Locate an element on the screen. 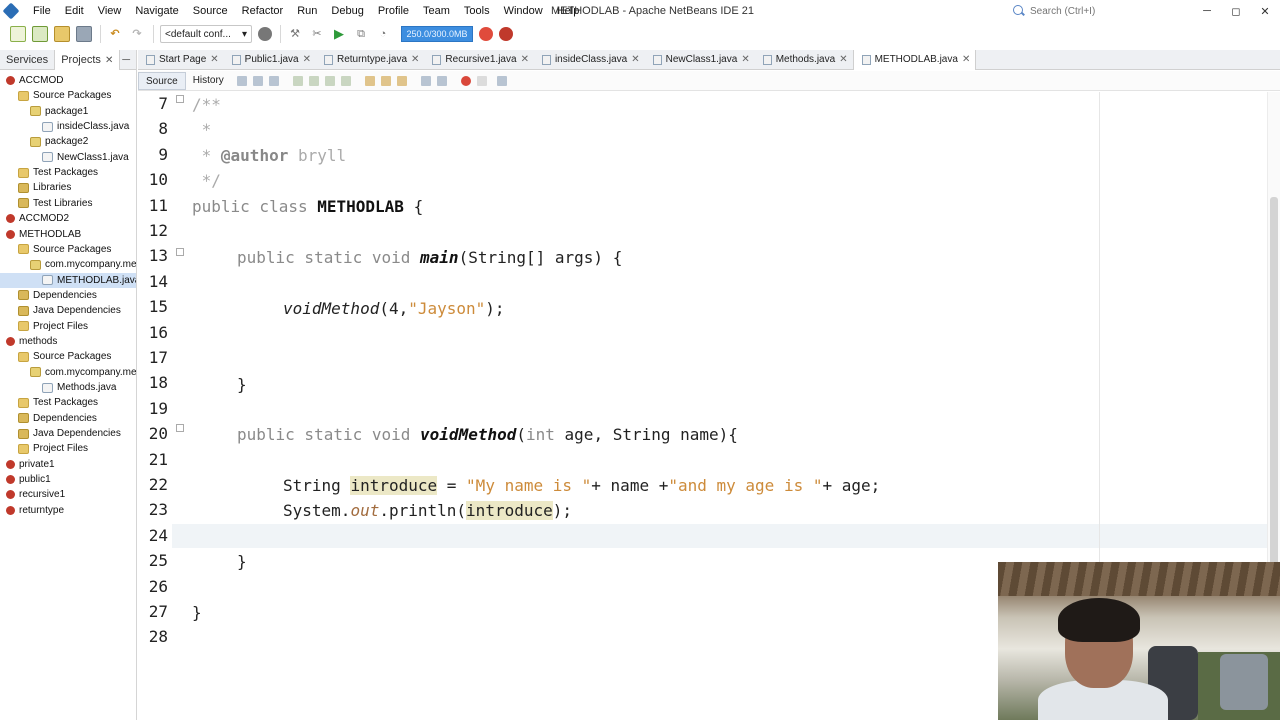  run-icon: ▶ is located at coordinates (339, 34).